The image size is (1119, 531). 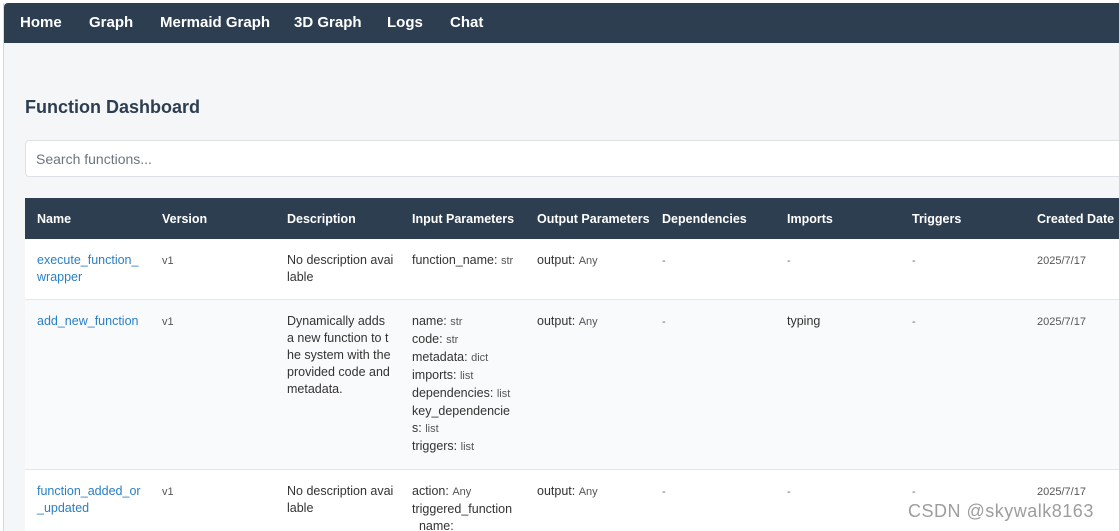 What do you see at coordinates (962, 218) in the screenshot?
I see `header-triggers: Triggers` at bounding box center [962, 218].